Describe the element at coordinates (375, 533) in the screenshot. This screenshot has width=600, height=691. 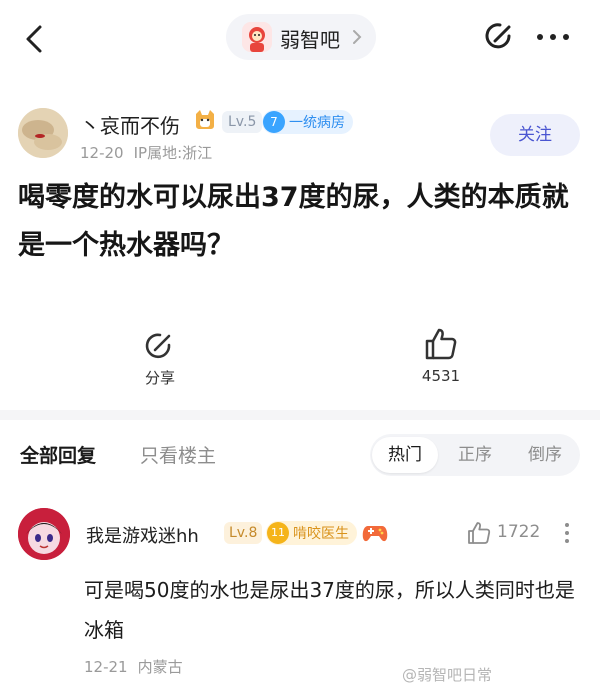
I see `gamepad-icon` at that location.